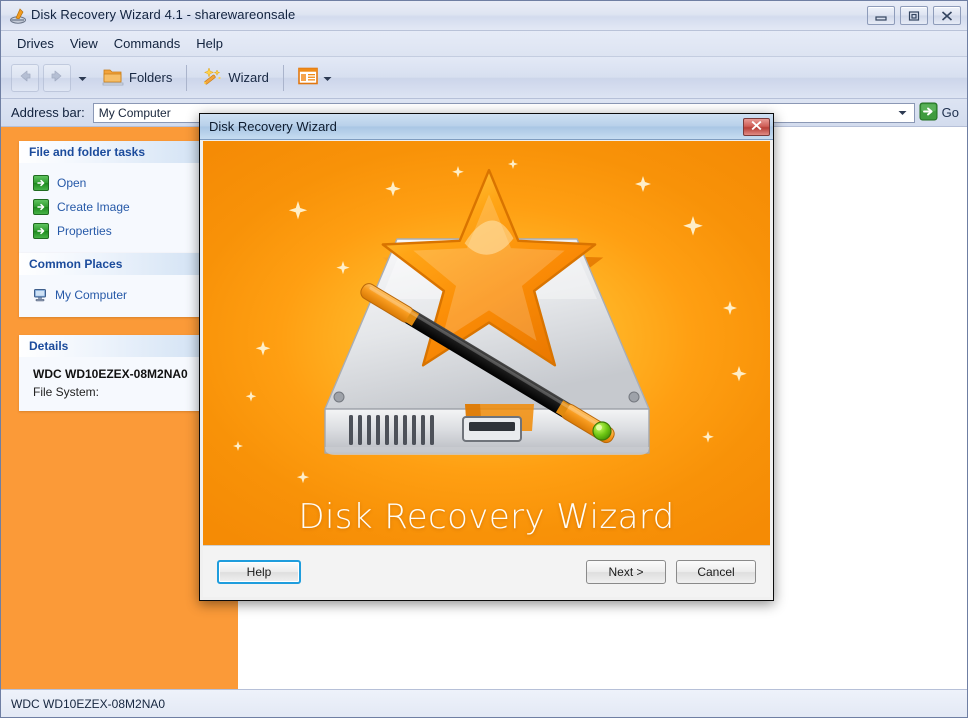 Image resolution: width=968 pixels, height=718 pixels. Describe the element at coordinates (248, 77) in the screenshot. I see `wizard-label: Wizard` at that location.